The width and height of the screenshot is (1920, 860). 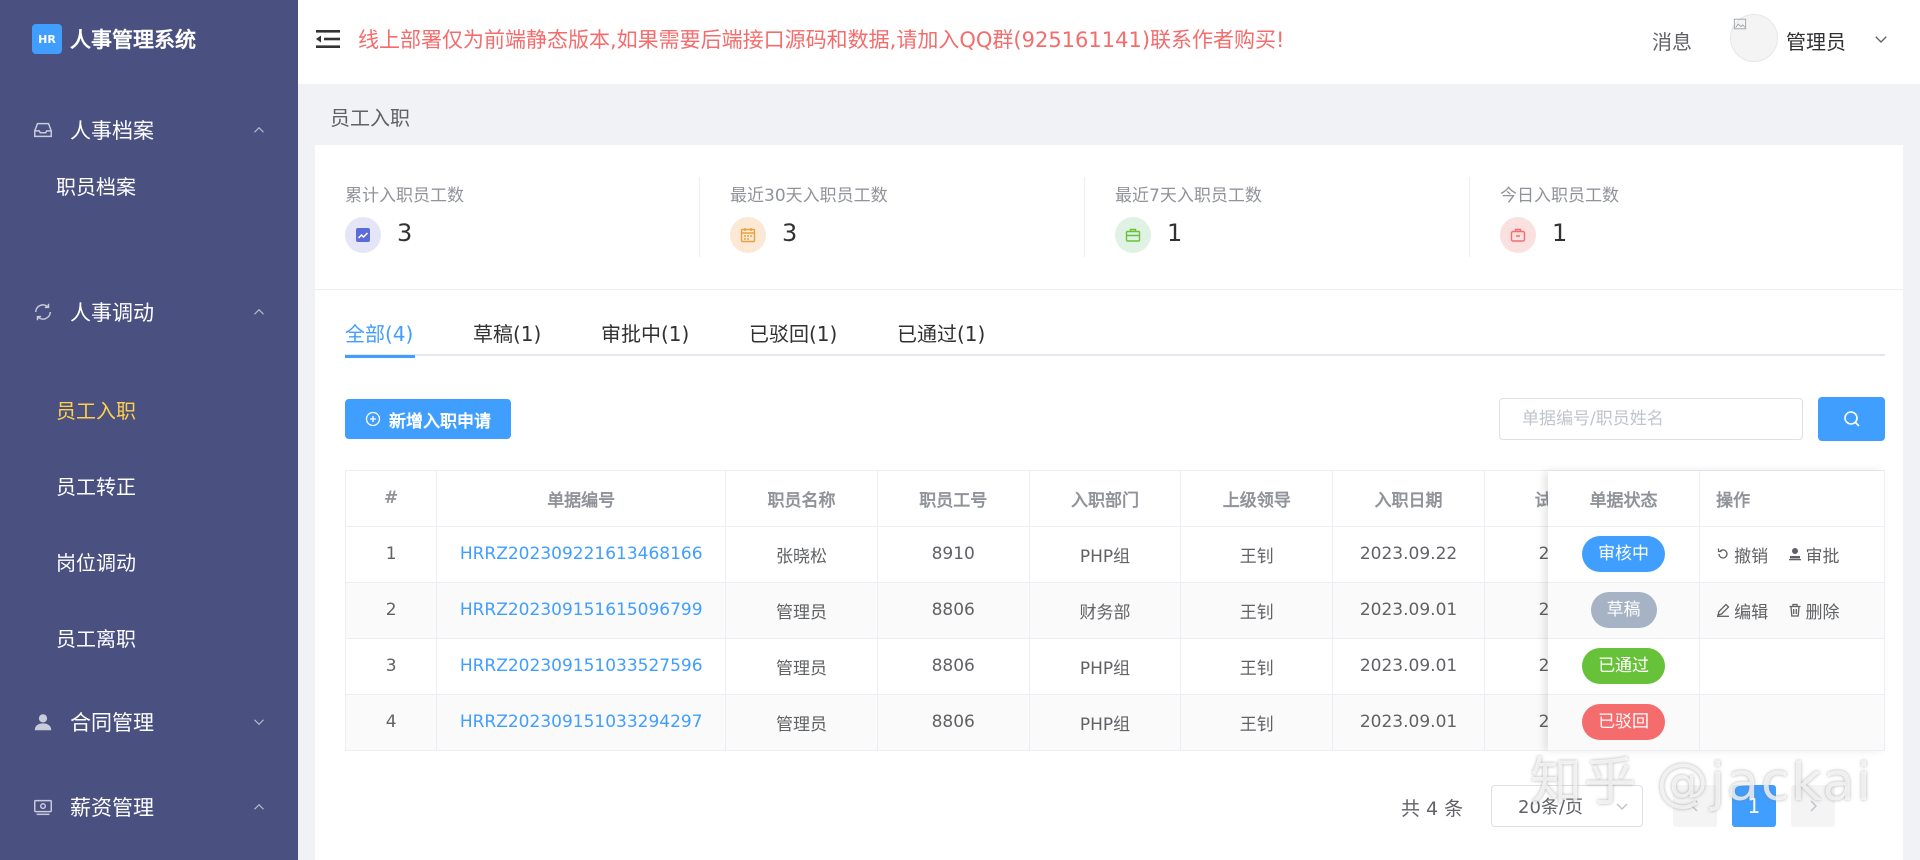 What do you see at coordinates (1792, 499) in the screenshot?
I see `col-header-actions: 操作` at bounding box center [1792, 499].